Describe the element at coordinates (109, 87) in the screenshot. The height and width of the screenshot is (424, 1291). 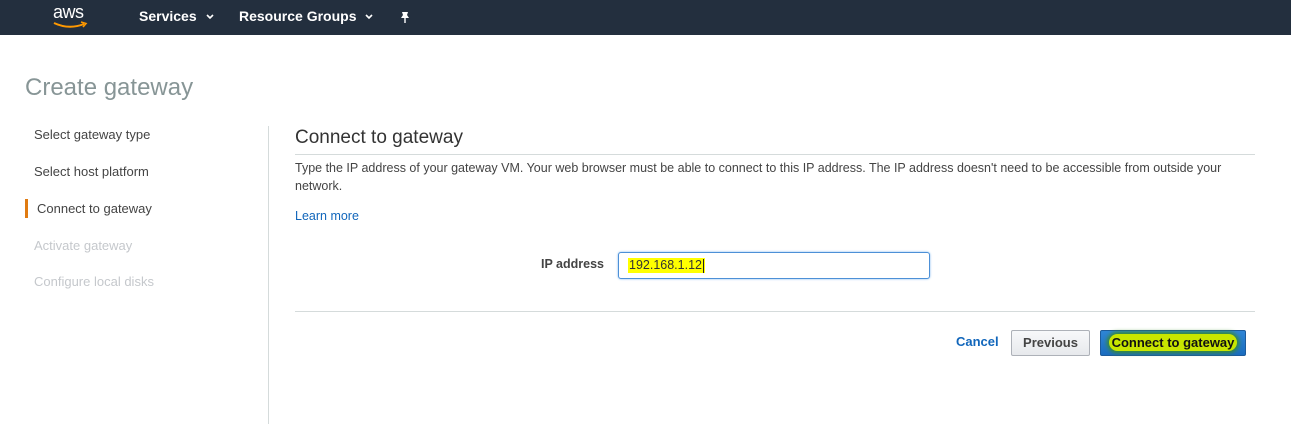
I see `page-title: Create gateway` at that location.